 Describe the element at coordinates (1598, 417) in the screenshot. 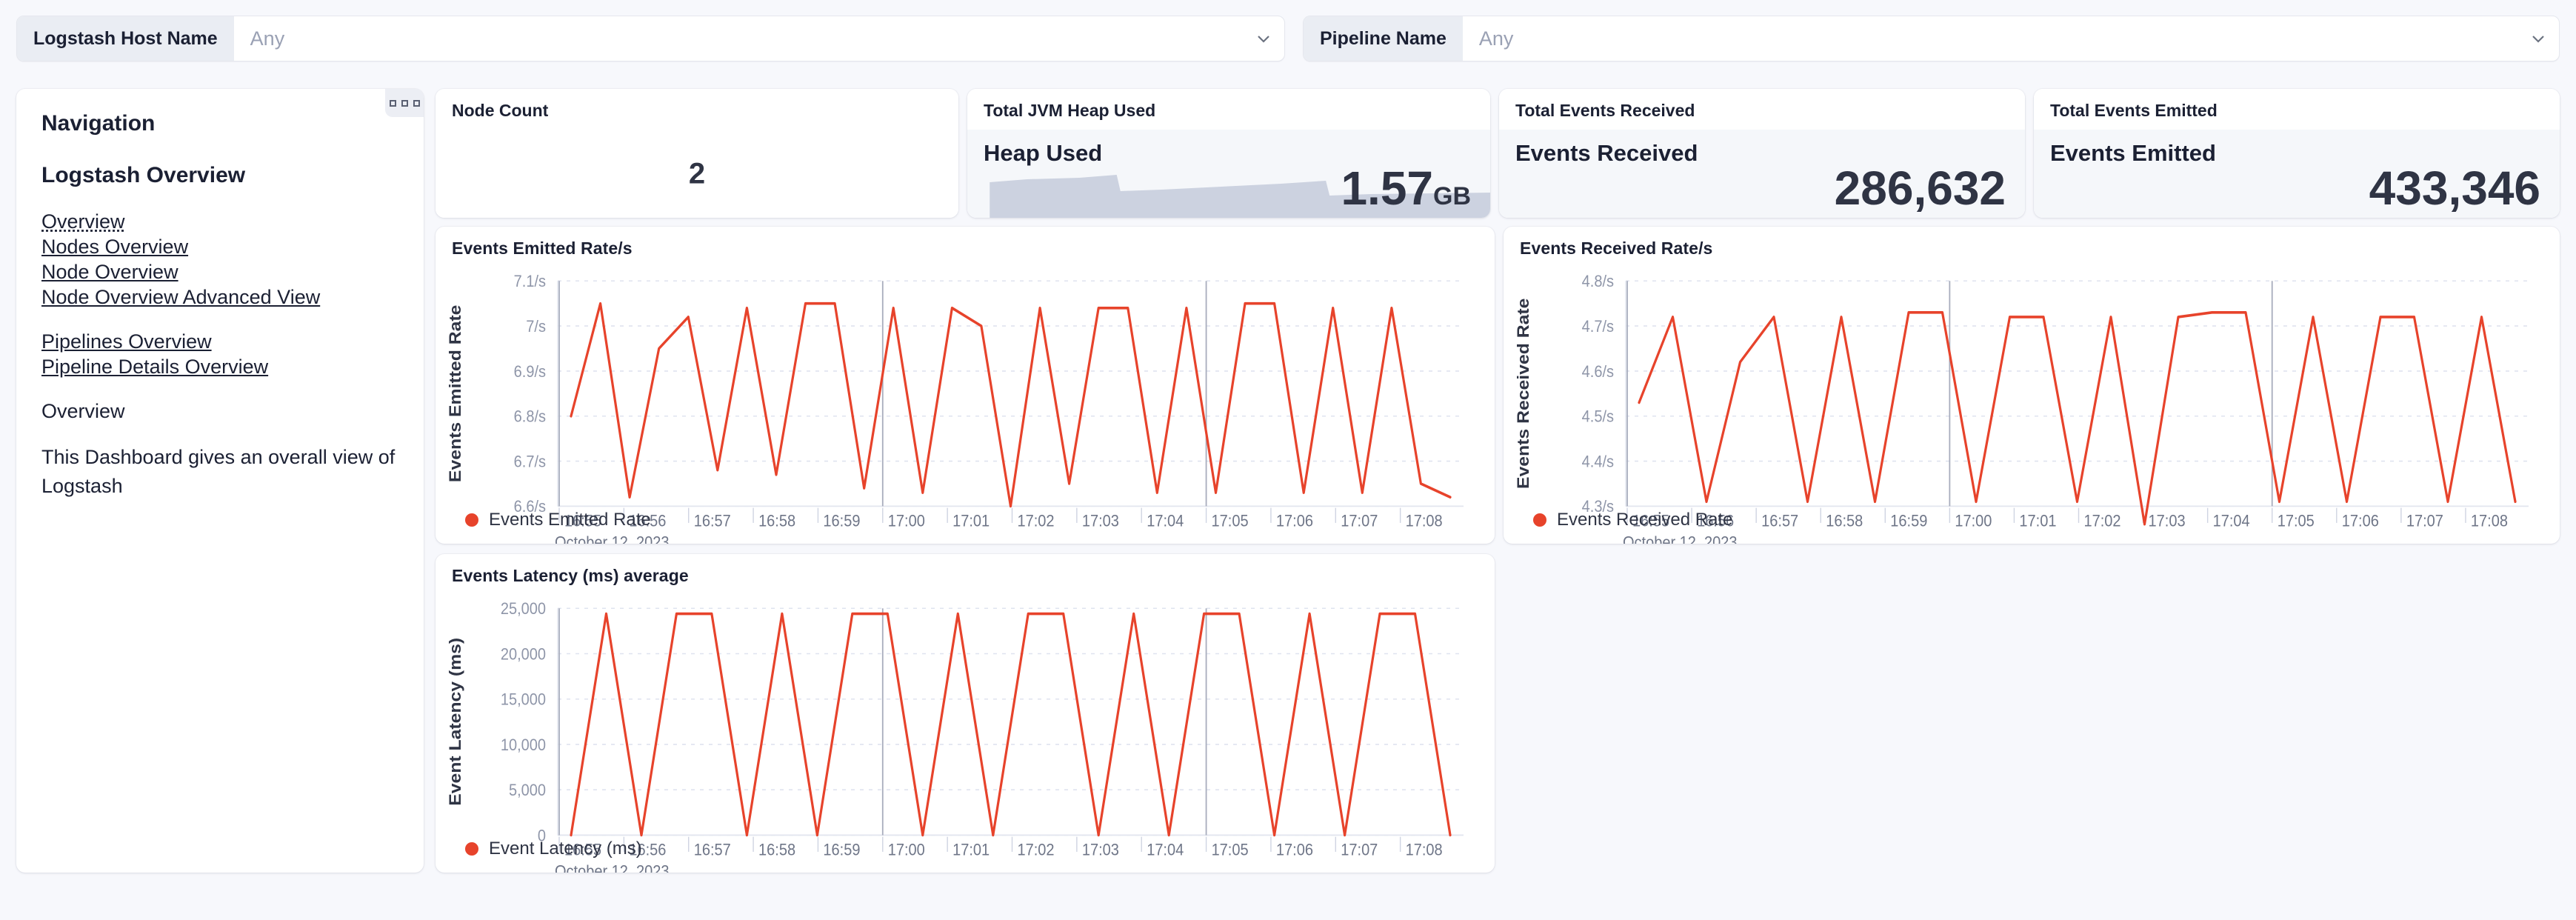

I see `svg-text: 4.5/s` at that location.